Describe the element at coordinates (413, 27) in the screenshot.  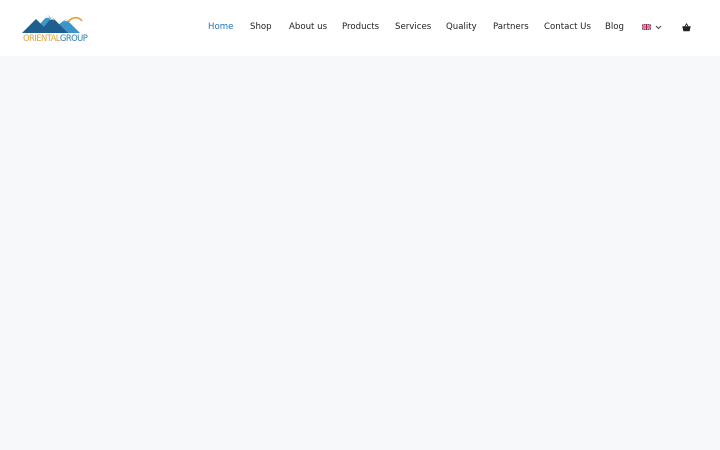
I see `nav-item-services: Services` at that location.